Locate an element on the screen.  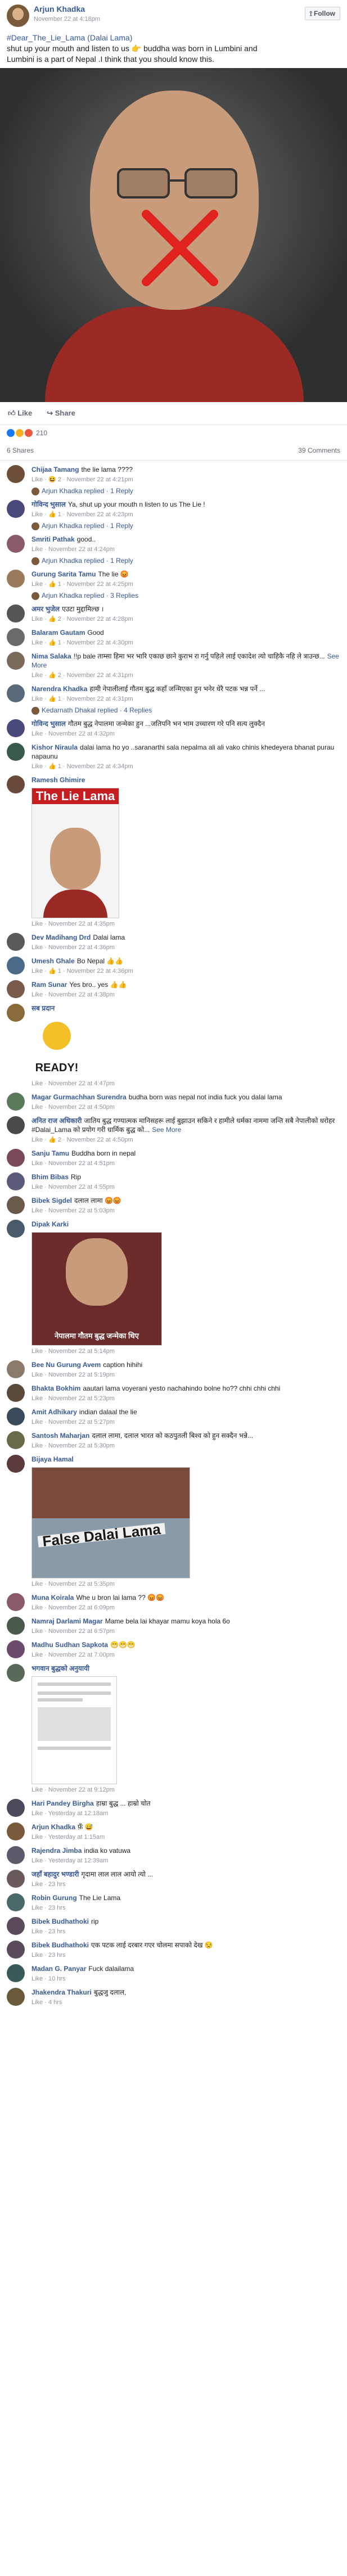
commenter-name: Kishor Niraula is located at coordinates (55, 747).